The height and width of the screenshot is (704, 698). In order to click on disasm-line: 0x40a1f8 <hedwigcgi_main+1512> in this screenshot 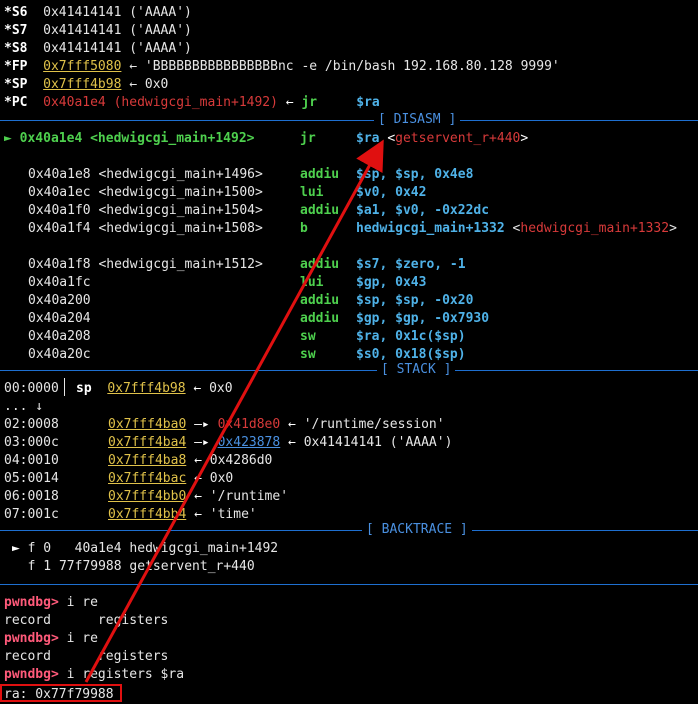, I will do `click(145, 265)`.